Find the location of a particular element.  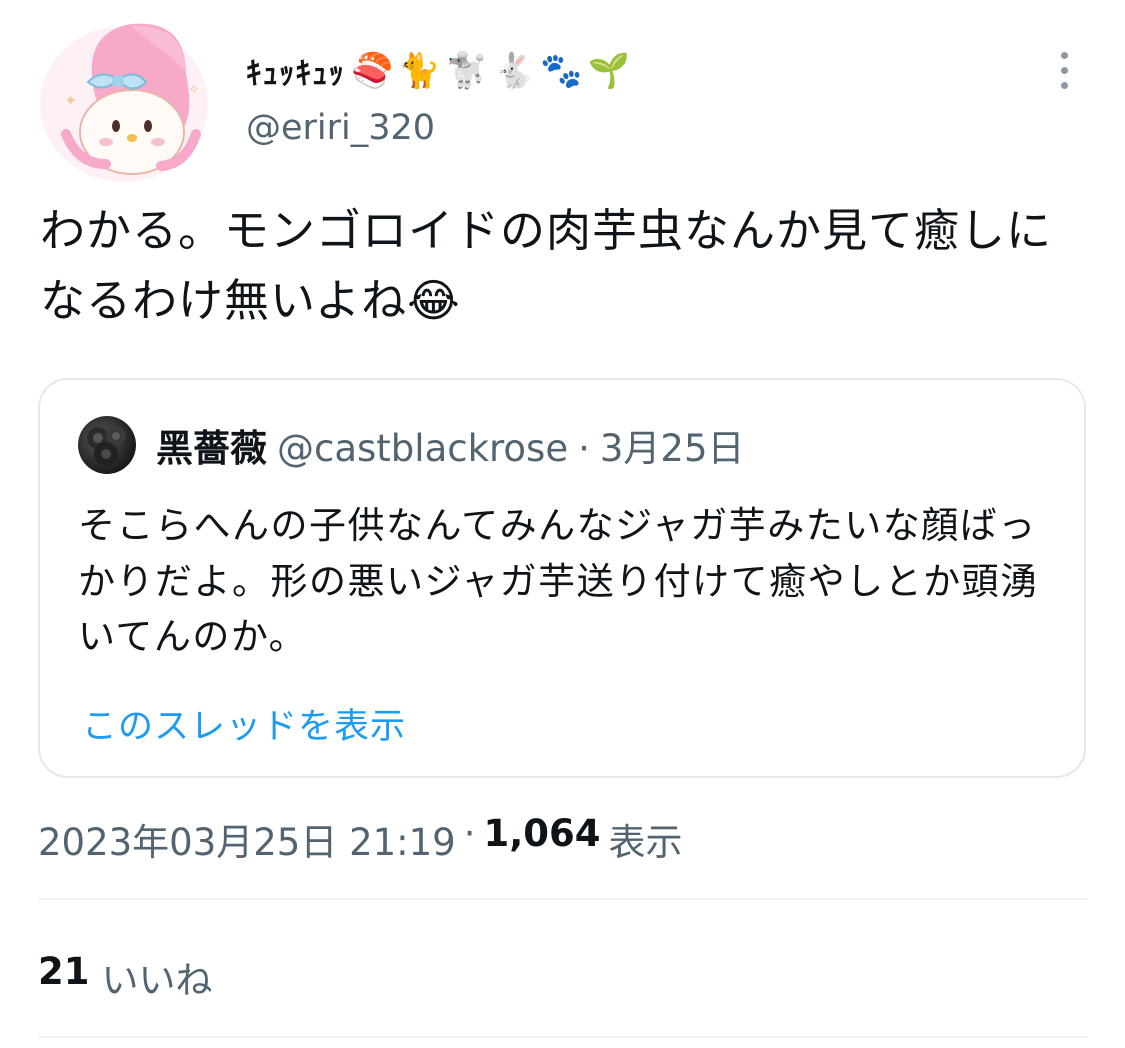

likes-label: いいね is located at coordinates (157, 980).